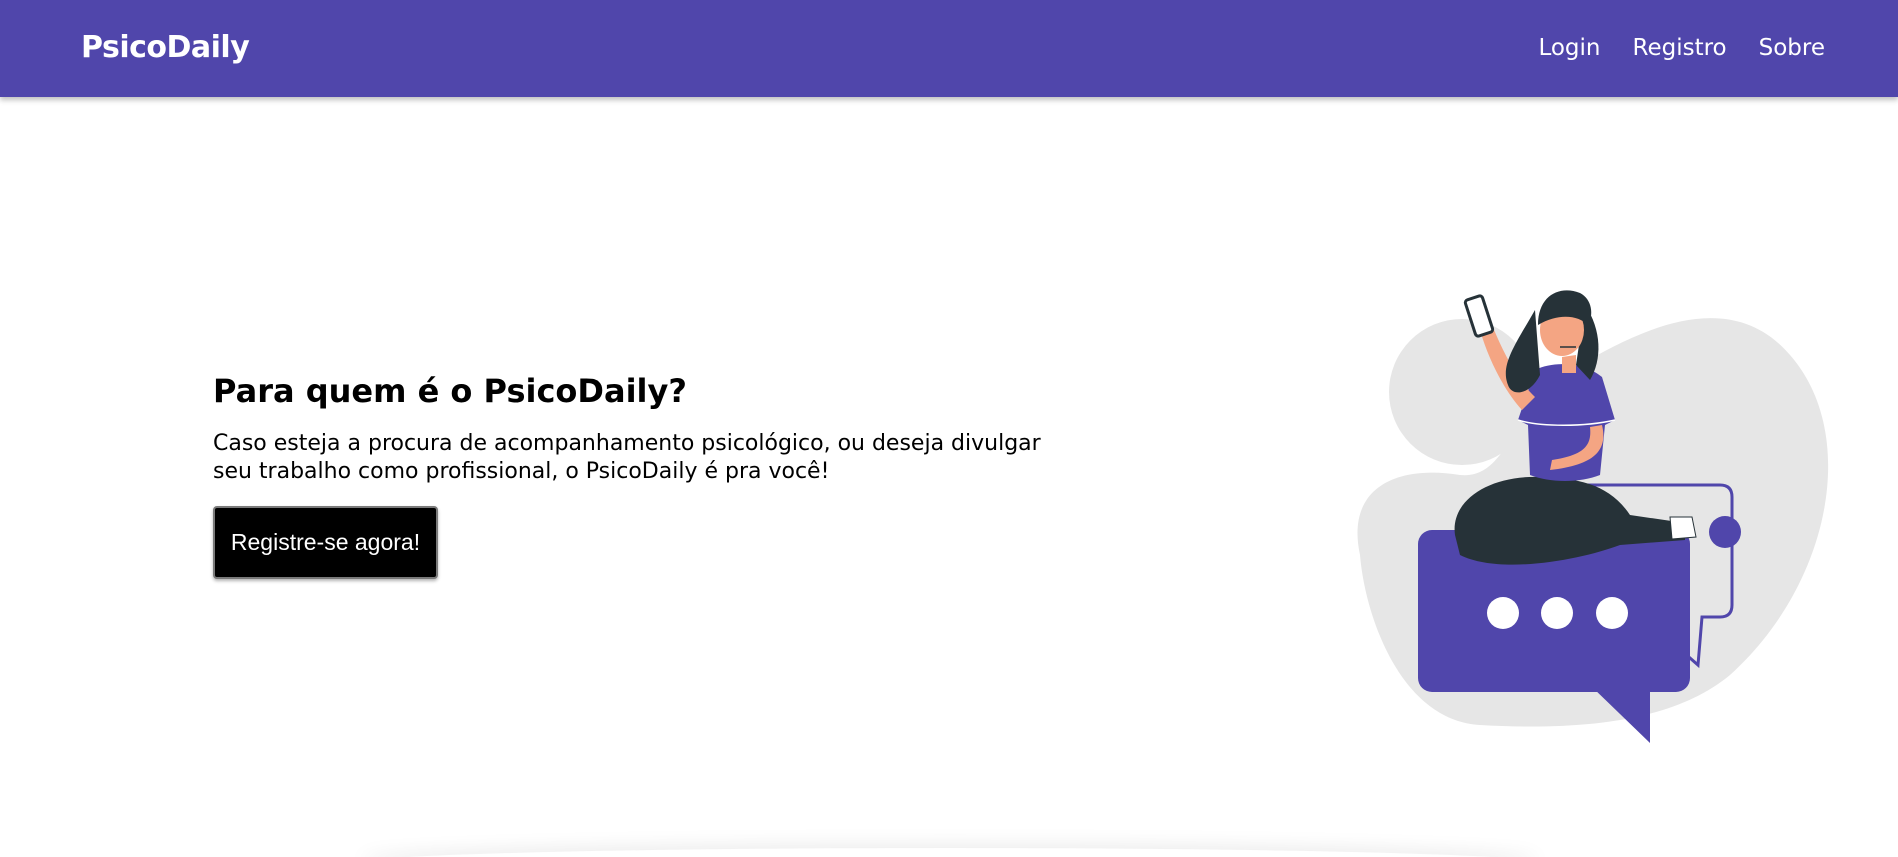 The height and width of the screenshot is (857, 1898). Describe the element at coordinates (949, 48) in the screenshot. I see `top-navbar: PsicoDaily Login Registro Sobre` at that location.